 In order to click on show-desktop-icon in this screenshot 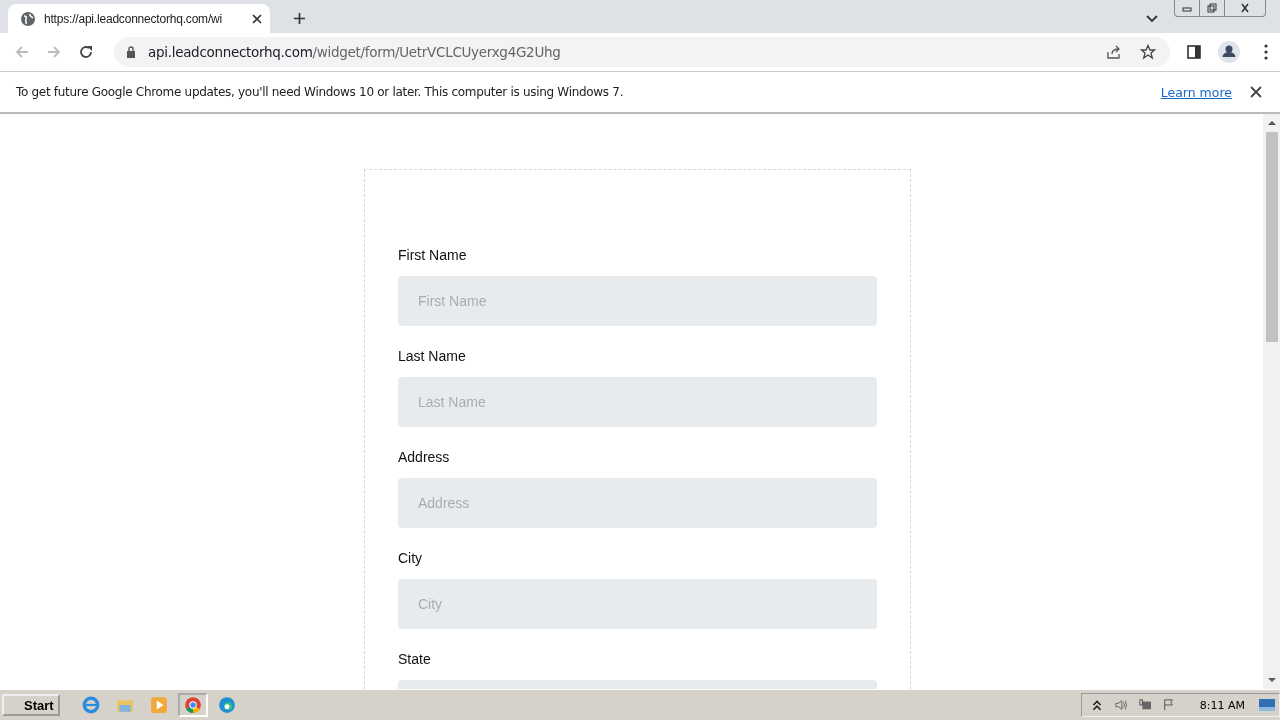, I will do `click(1267, 705)`.